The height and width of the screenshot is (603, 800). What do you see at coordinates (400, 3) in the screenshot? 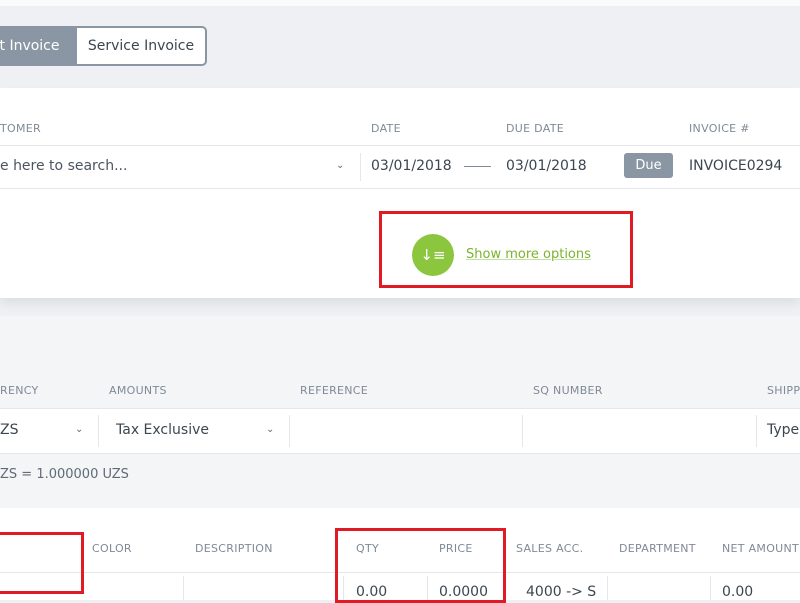
I see `top-strip` at bounding box center [400, 3].